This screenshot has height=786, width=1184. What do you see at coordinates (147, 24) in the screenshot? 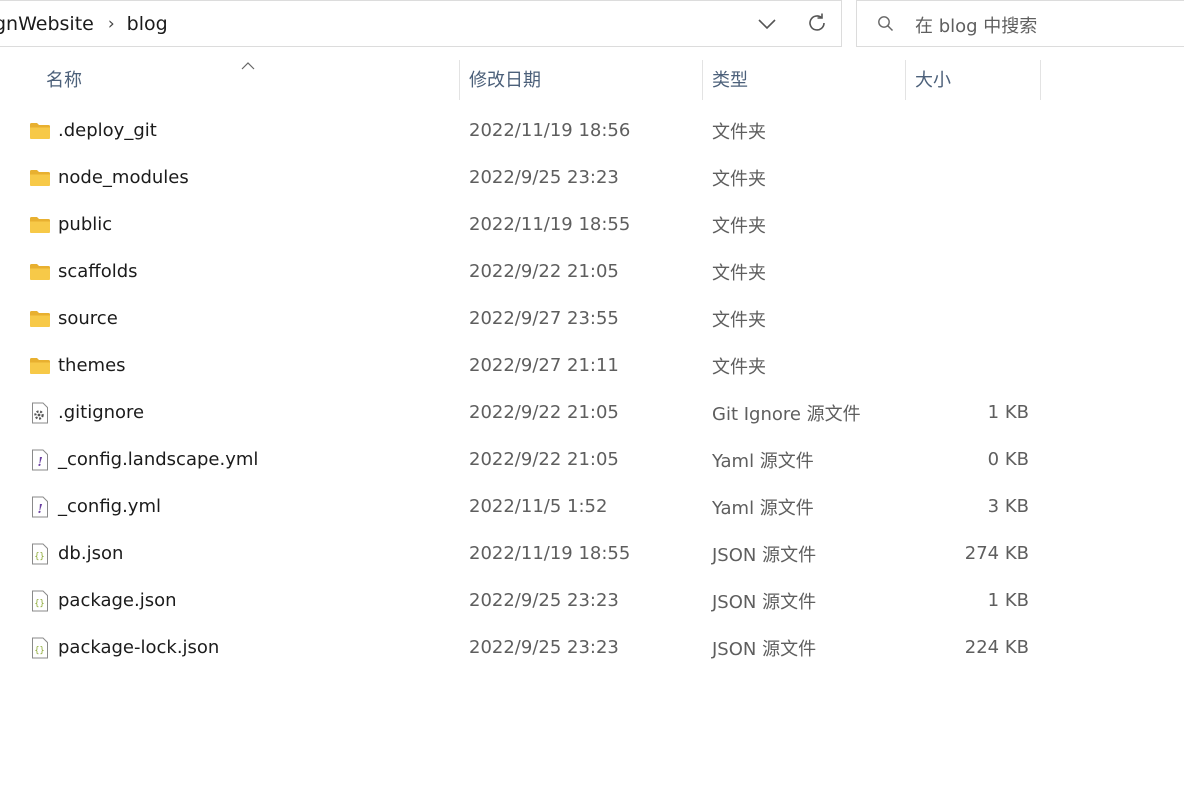
I see `breadcrumb-item-blog: blog` at bounding box center [147, 24].